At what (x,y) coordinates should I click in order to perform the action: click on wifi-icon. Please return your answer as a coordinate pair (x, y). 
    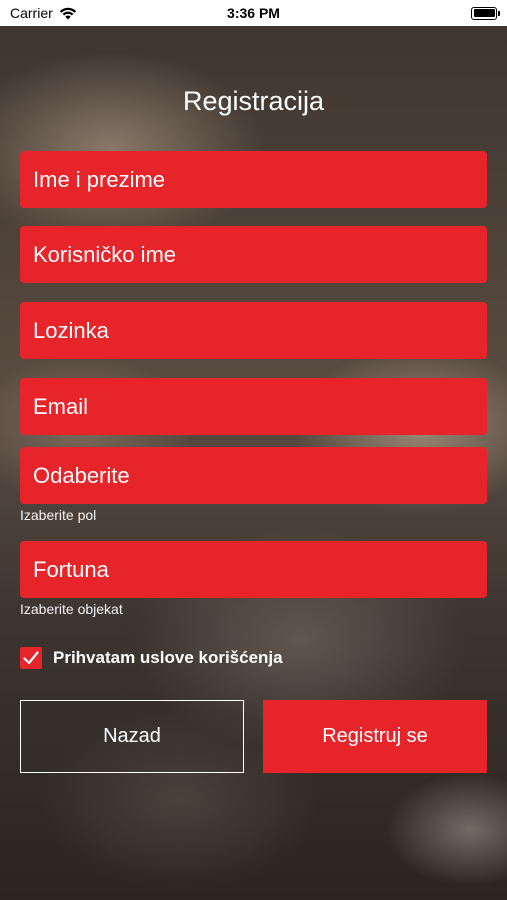
    Looking at the image, I should click on (67, 13).